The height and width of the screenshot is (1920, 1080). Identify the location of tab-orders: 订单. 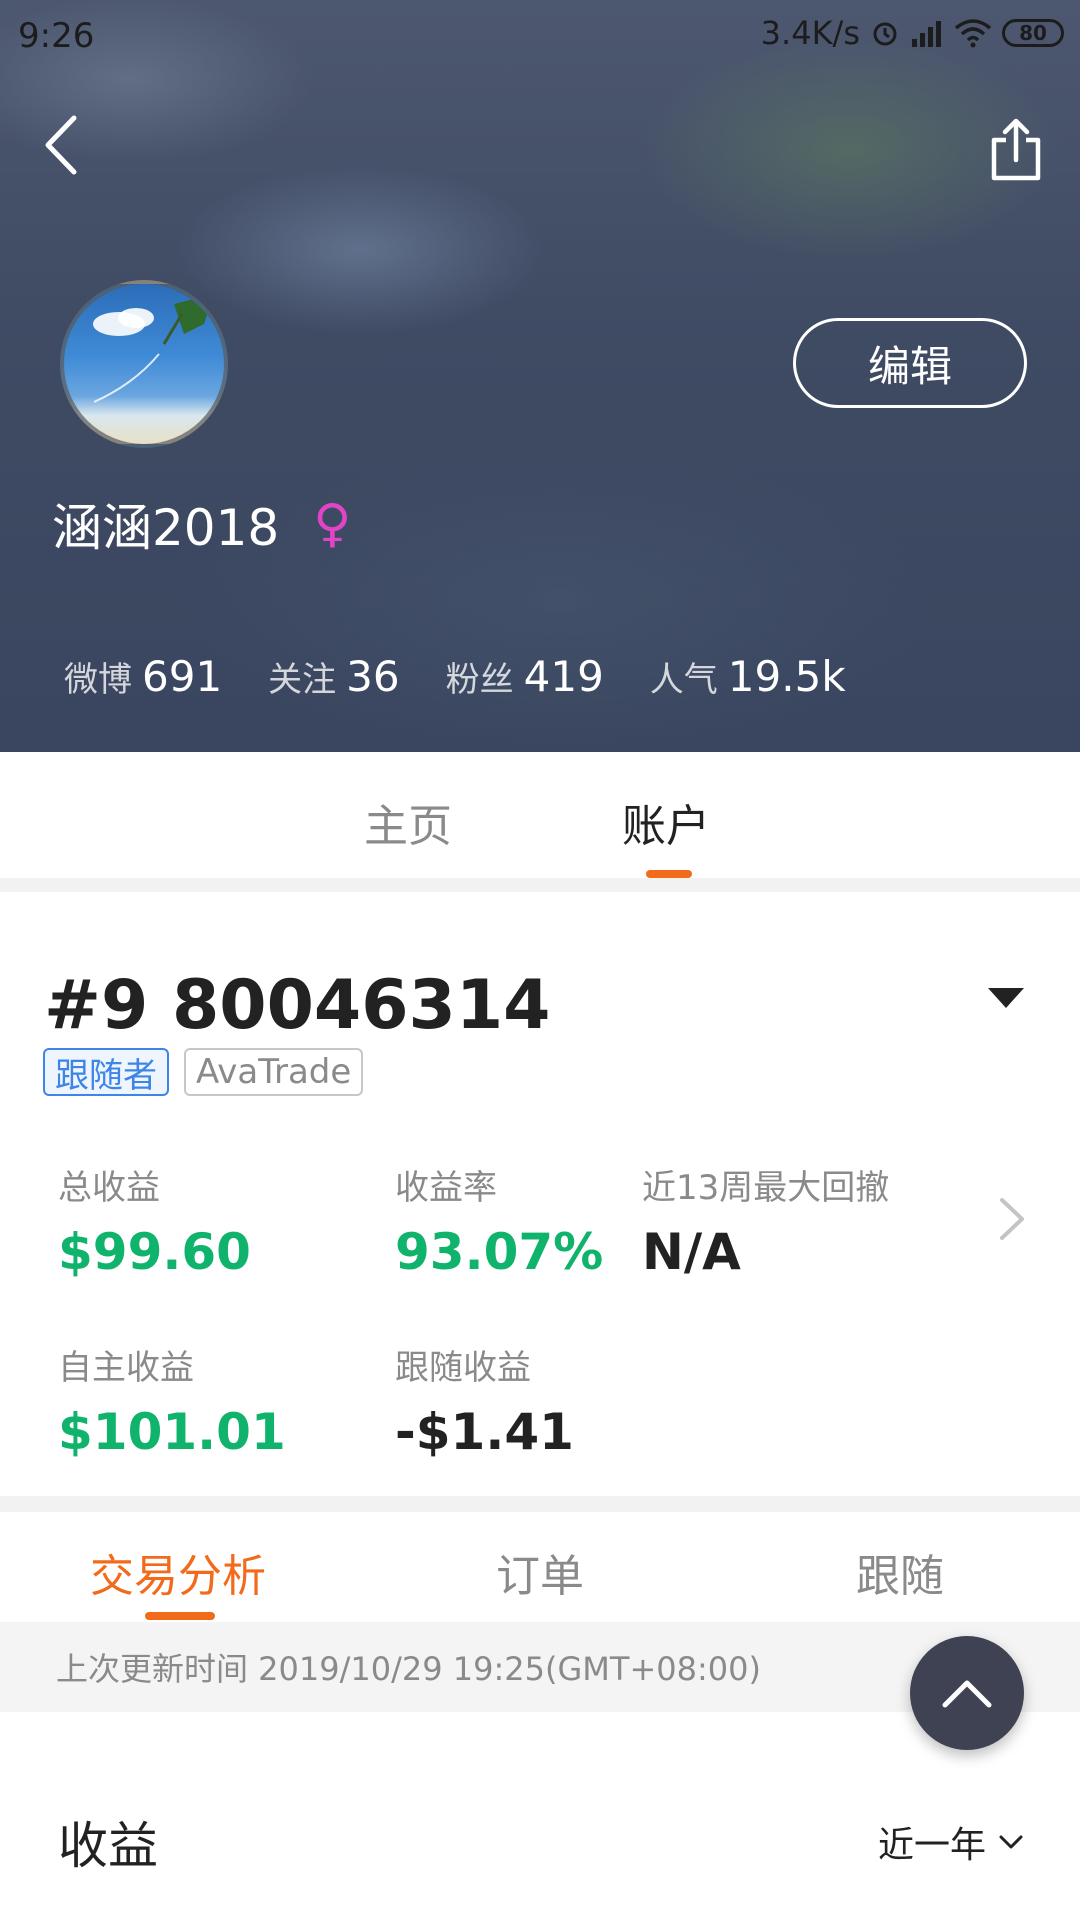
(540, 1572).